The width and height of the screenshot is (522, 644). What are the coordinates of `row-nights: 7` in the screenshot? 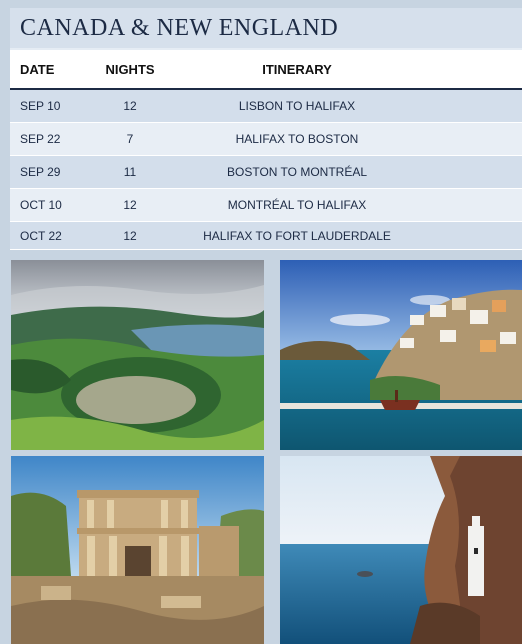 It's located at (130, 139).